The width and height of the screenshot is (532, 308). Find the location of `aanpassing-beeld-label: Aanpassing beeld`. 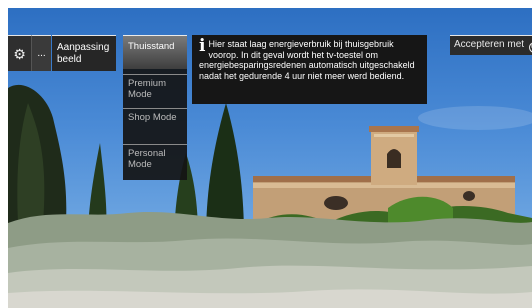

aanpassing-beeld-label: Aanpassing beeld is located at coordinates (83, 53).